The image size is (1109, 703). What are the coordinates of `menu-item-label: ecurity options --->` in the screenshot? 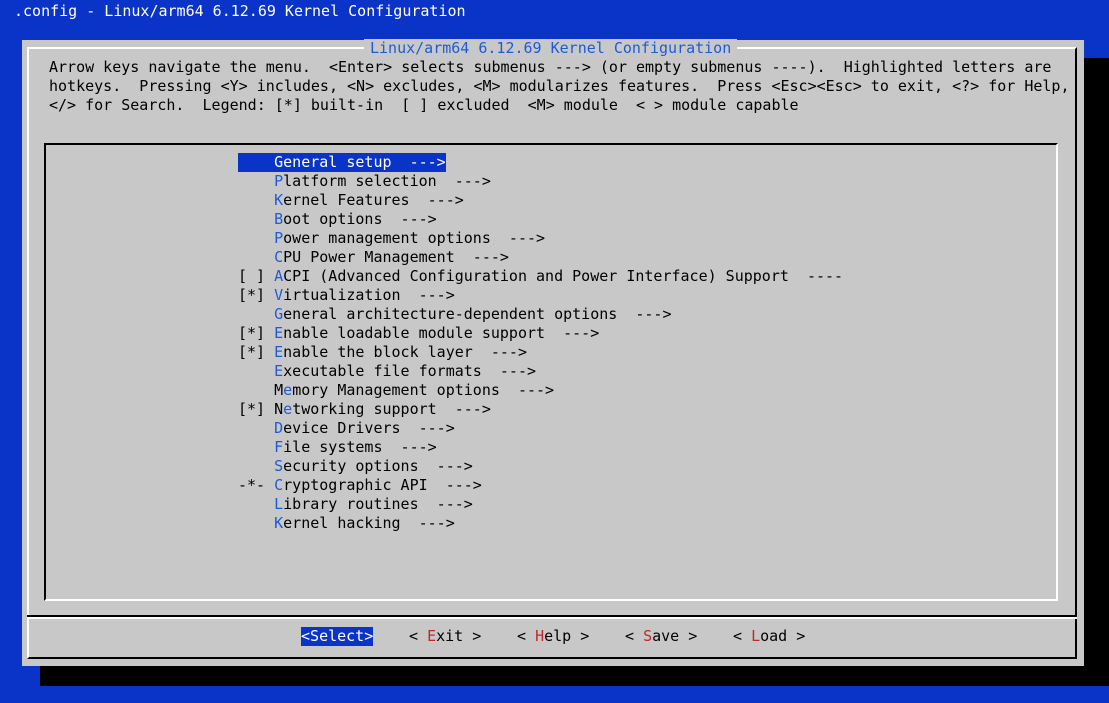 It's located at (378, 466).